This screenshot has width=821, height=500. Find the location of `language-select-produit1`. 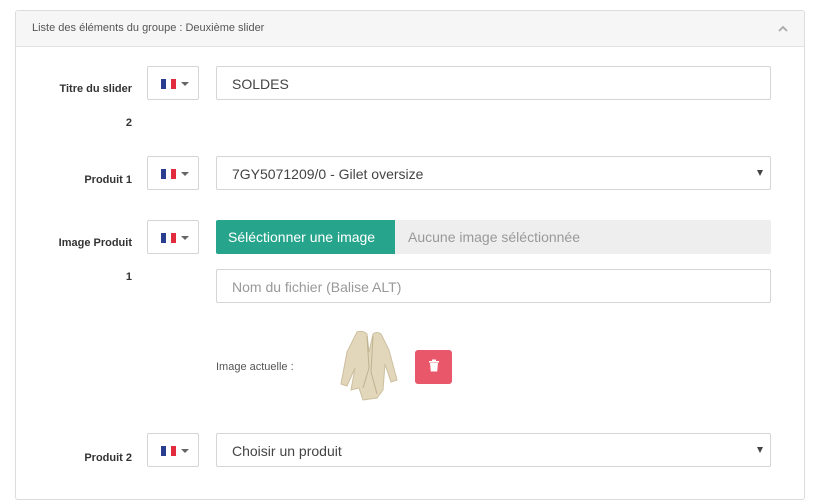

language-select-produit1 is located at coordinates (173, 173).